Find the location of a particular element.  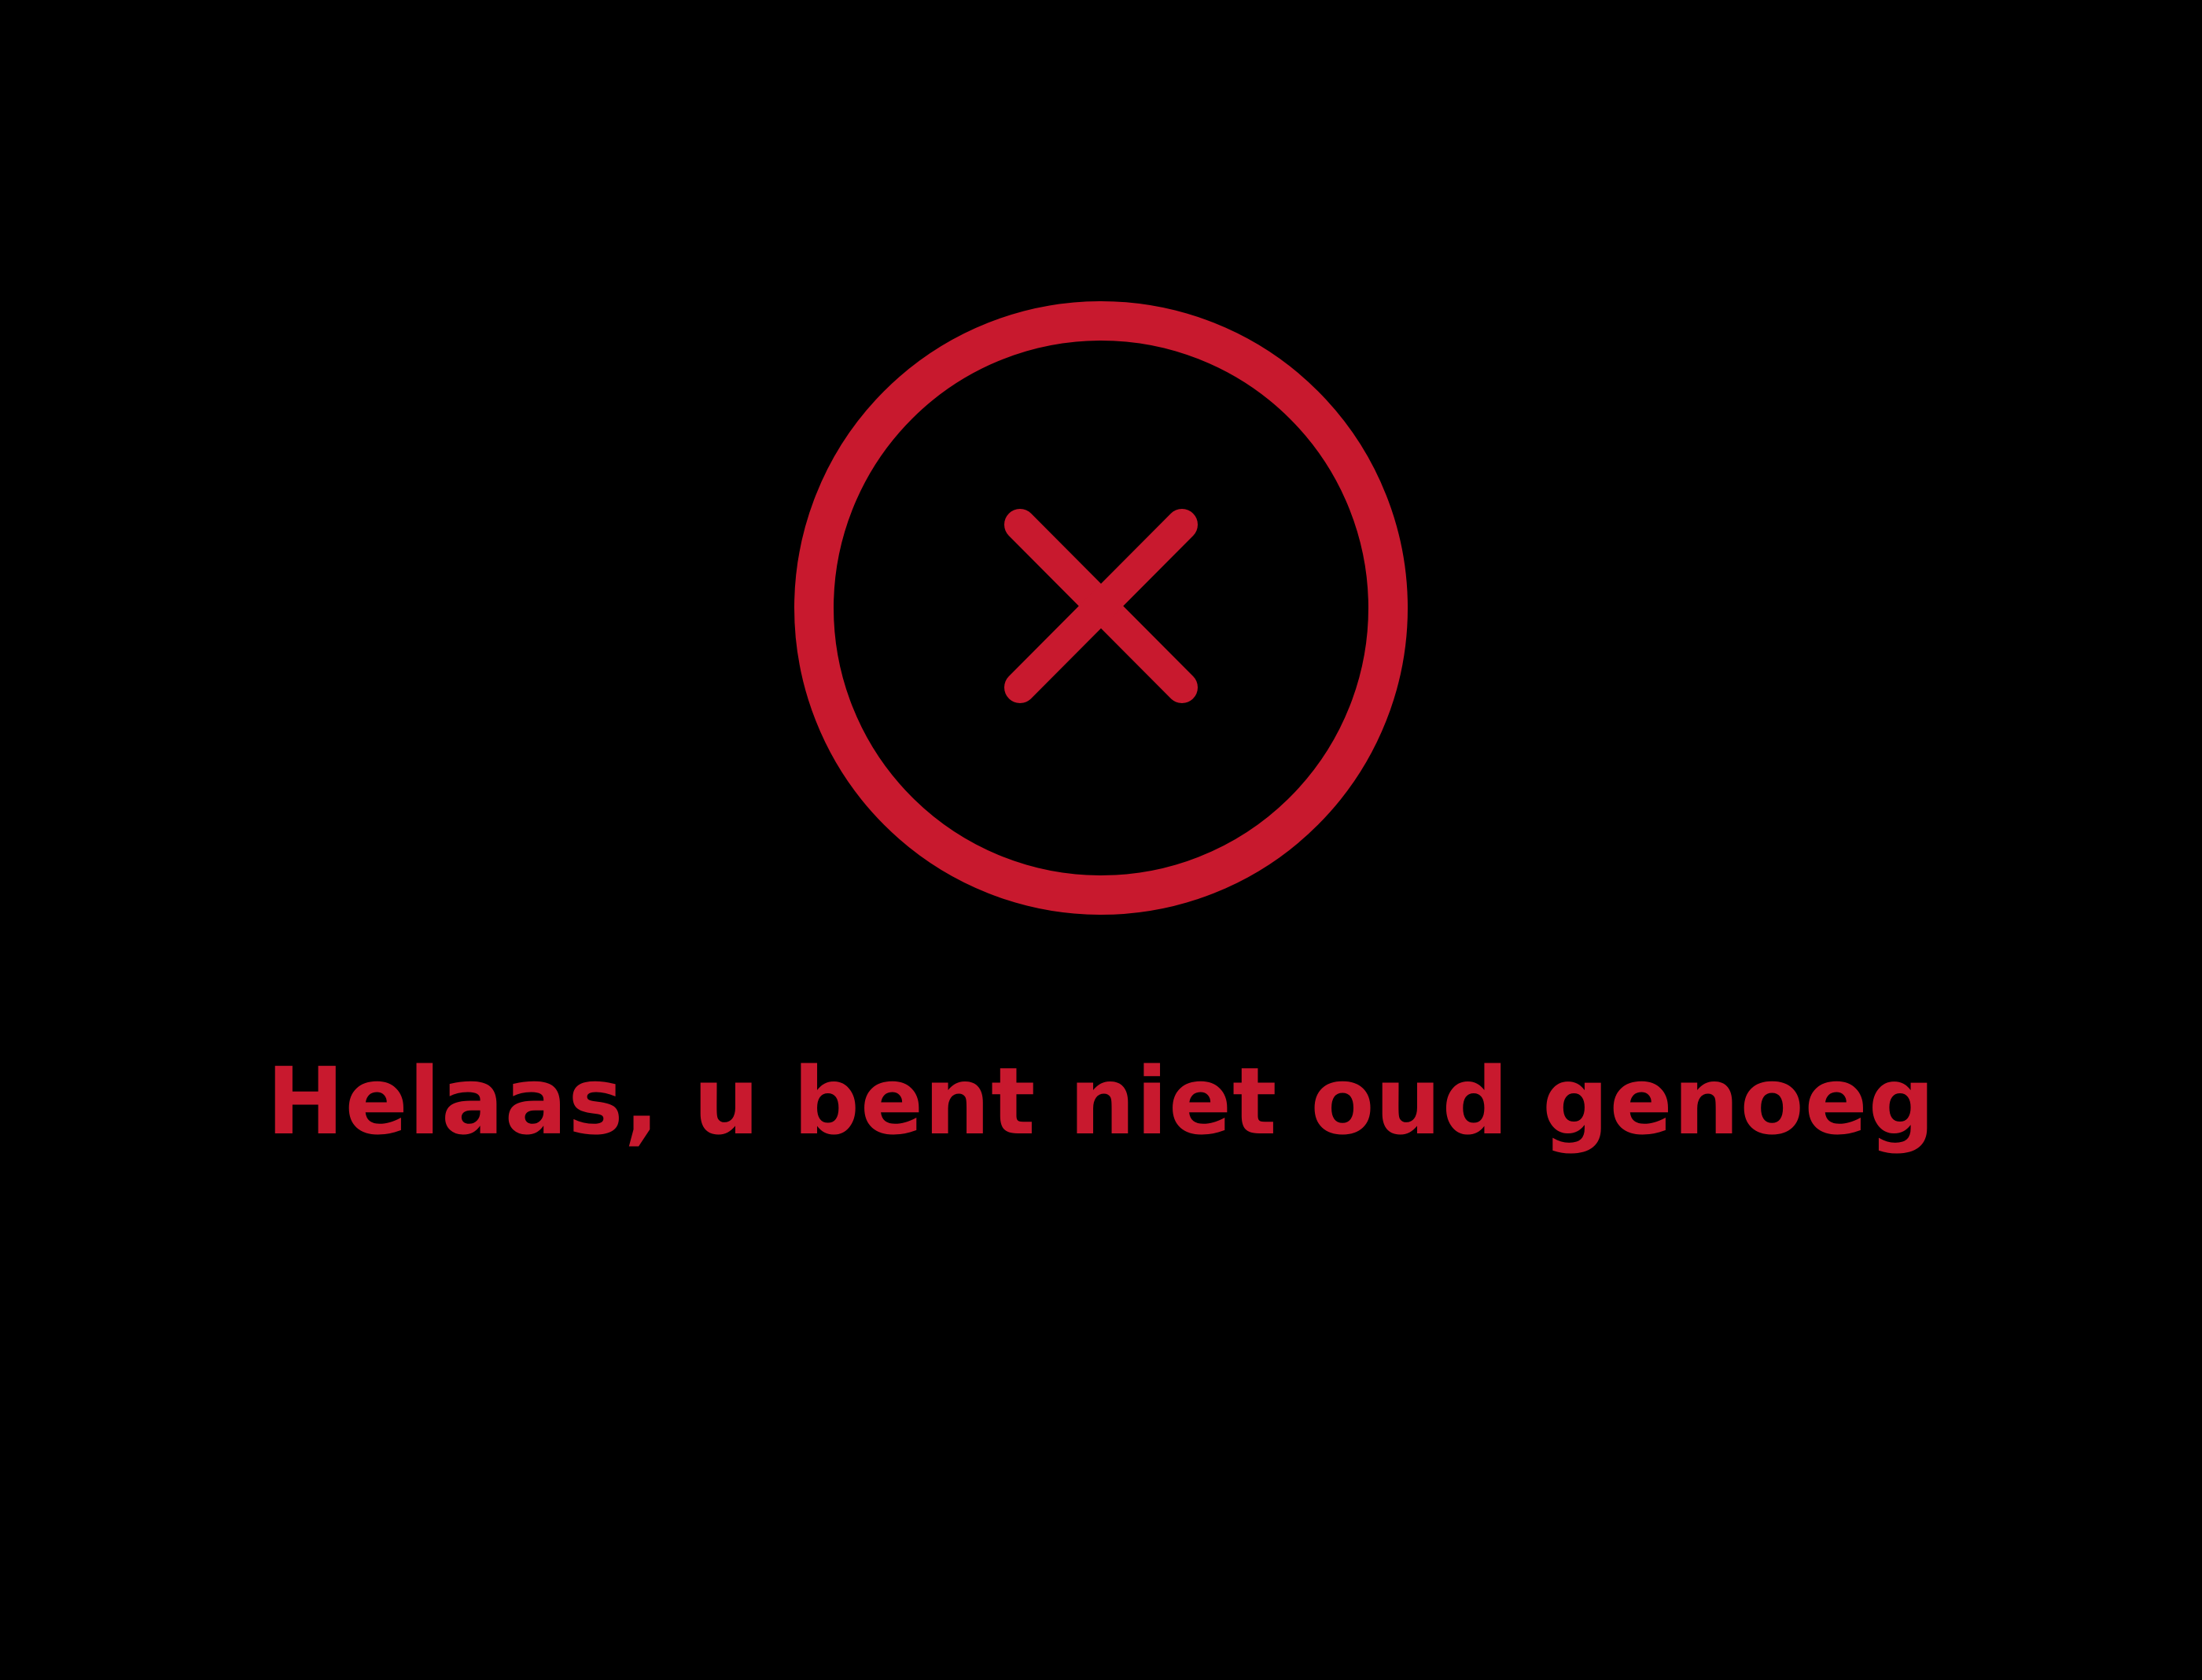

close-circle-icon is located at coordinates (1101, 608).